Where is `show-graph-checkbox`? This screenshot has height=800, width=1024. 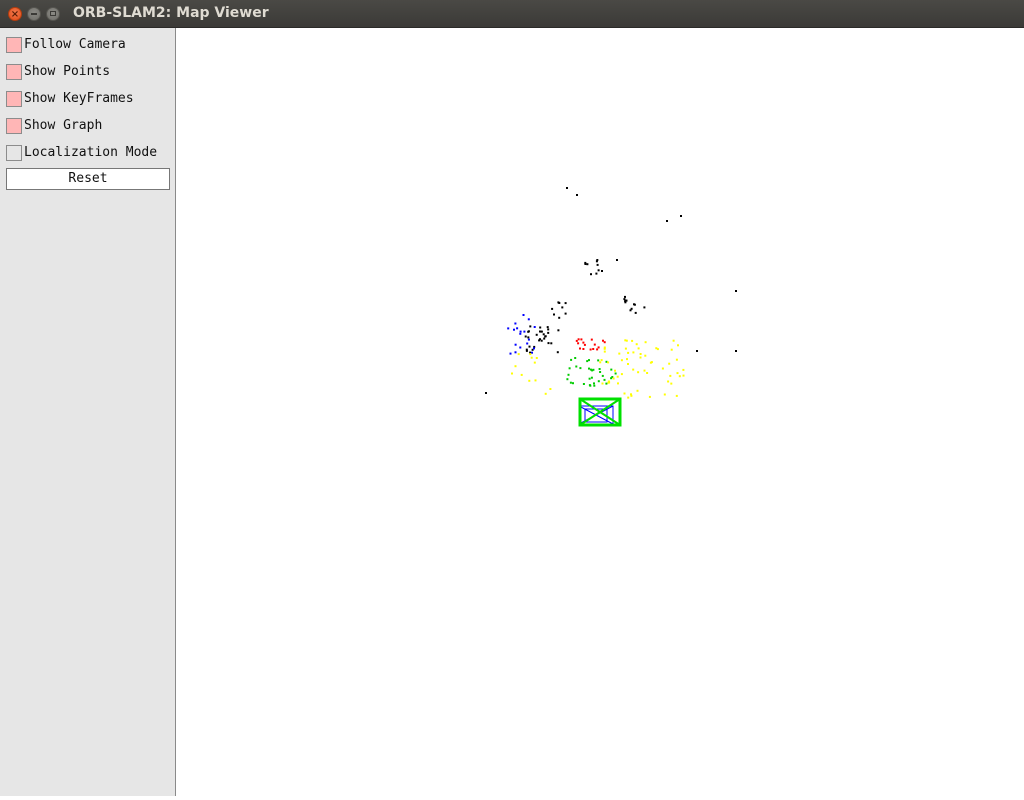 show-graph-checkbox is located at coordinates (14, 126).